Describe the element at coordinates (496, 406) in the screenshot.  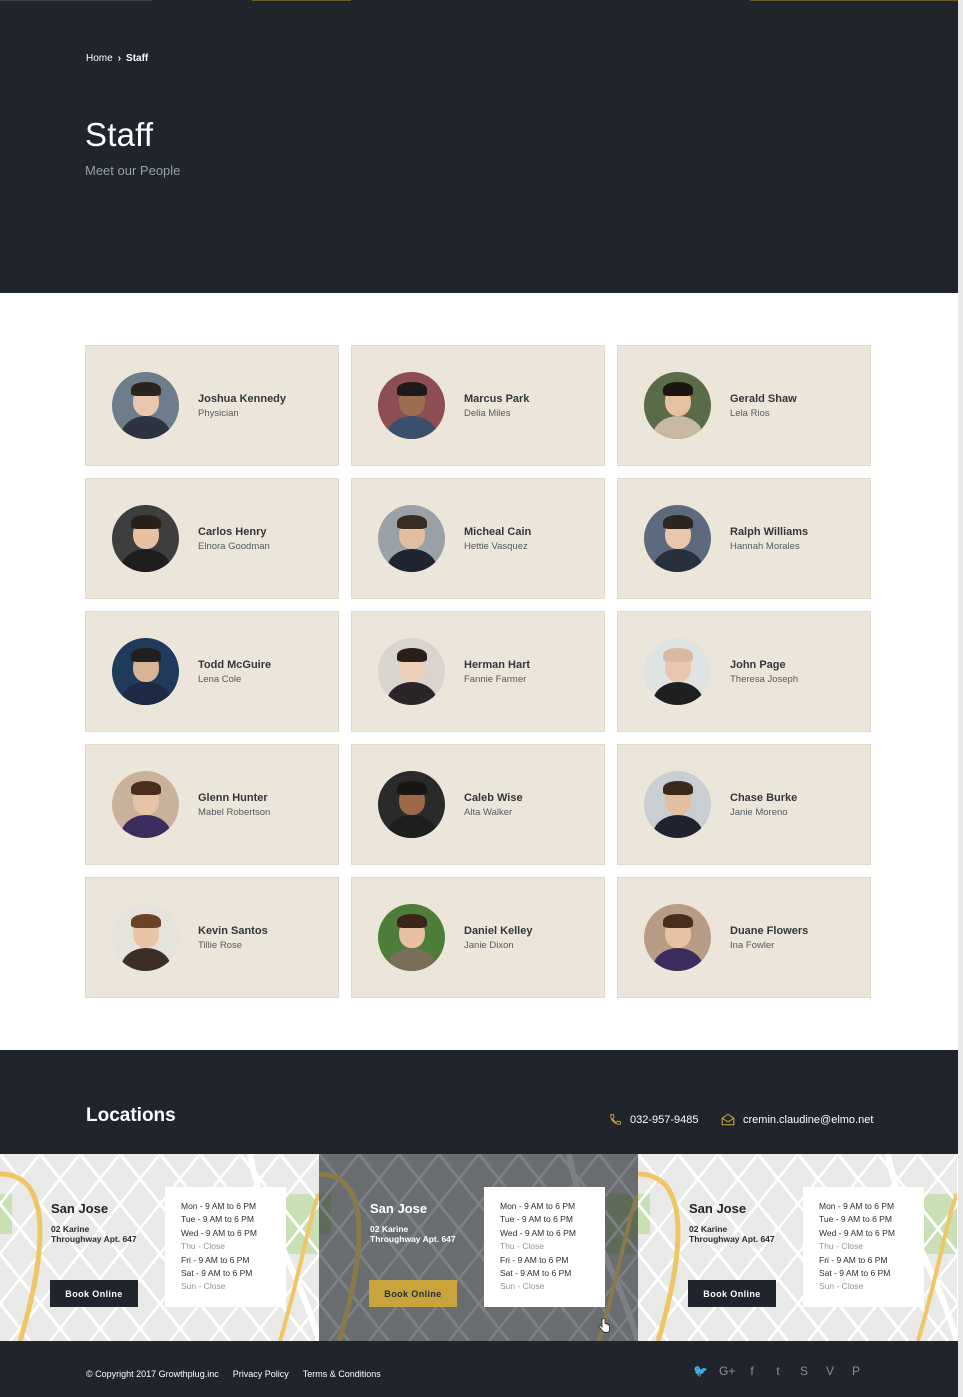
I see `staff-info: Marcus Park Delia Miles` at that location.